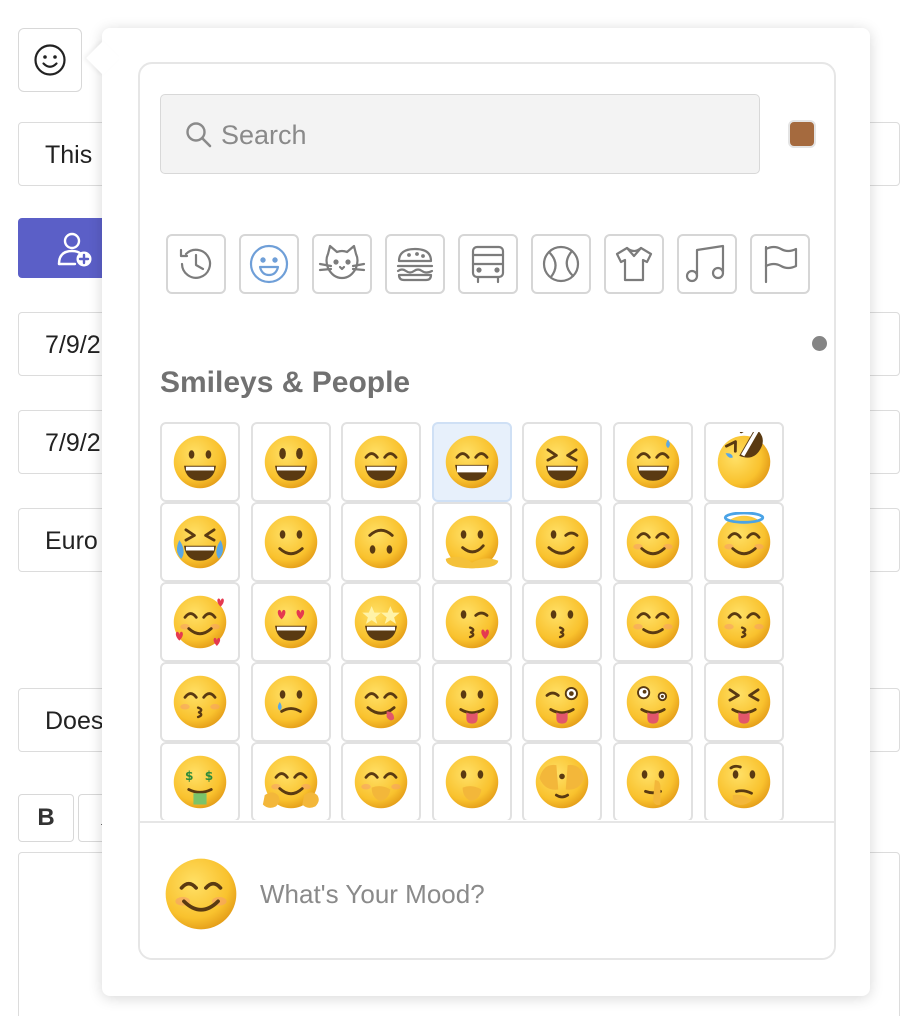 Image resolution: width=900 pixels, height=1016 pixels. I want to click on tab-symbols, so click(707, 264).